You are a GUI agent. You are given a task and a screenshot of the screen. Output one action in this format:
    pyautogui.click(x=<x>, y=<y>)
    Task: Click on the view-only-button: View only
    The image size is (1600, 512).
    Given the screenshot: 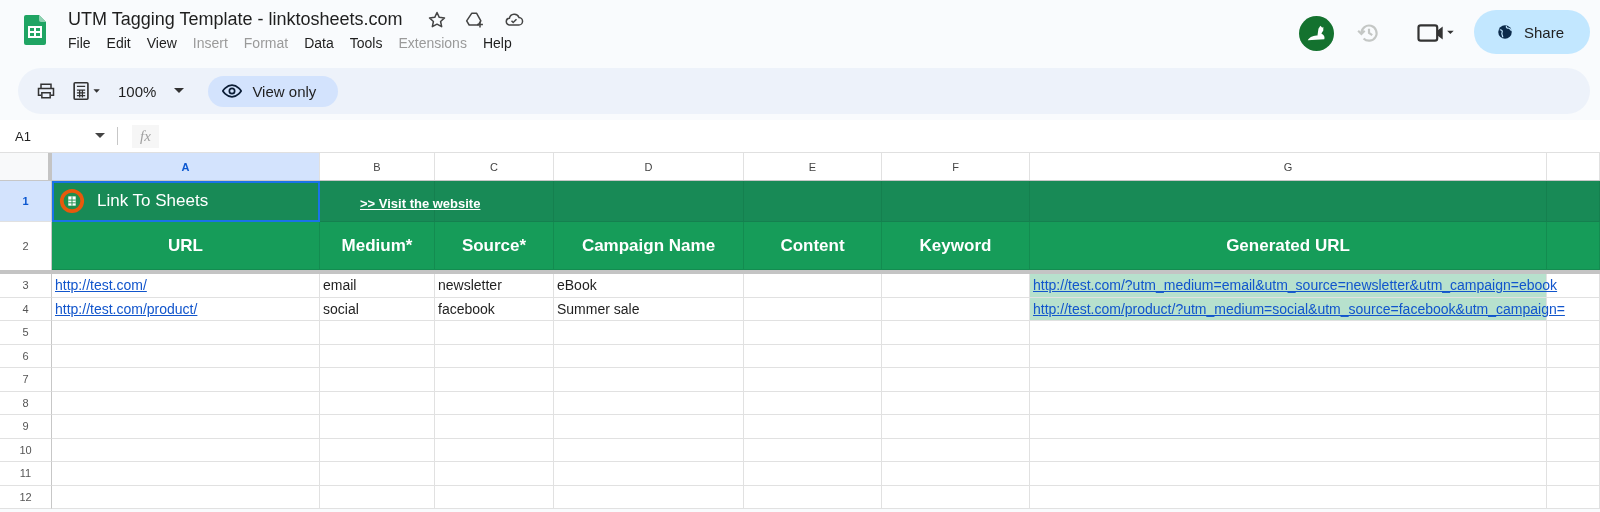 What is the action you would take?
    pyautogui.click(x=273, y=91)
    